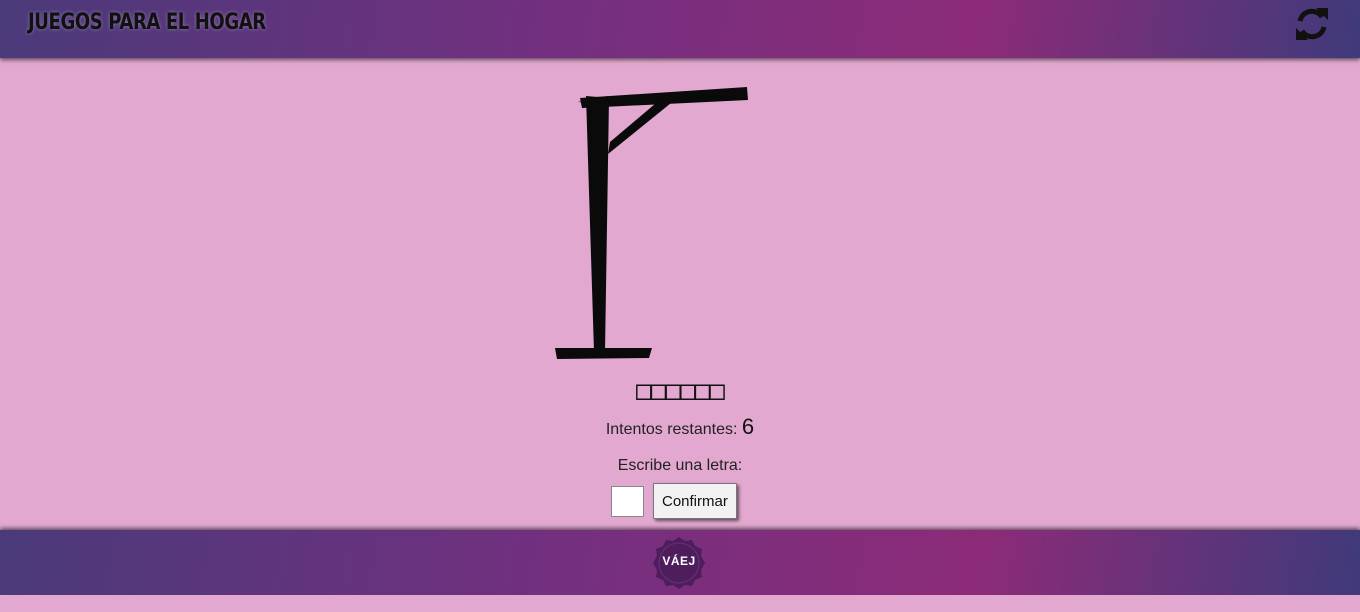 The width and height of the screenshot is (1360, 612). I want to click on attempts-line: Intentos restantes: 6, so click(680, 427).